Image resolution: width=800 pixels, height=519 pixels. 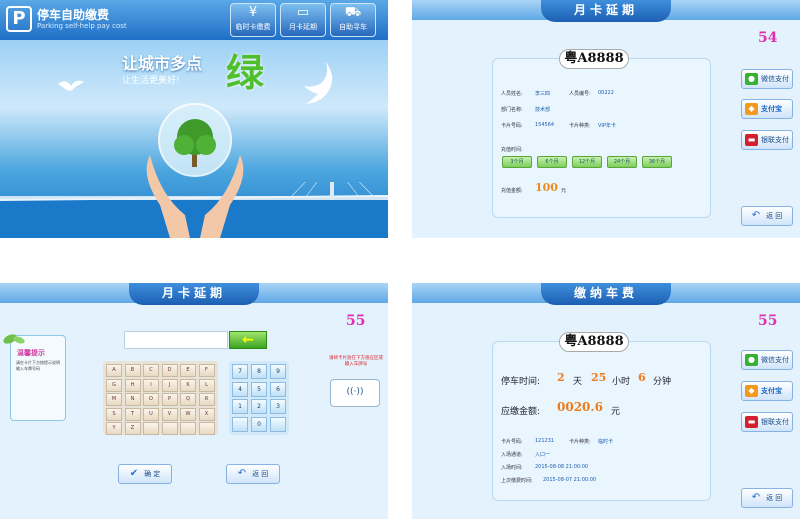 What do you see at coordinates (253, 27) in the screenshot?
I see `temp-card-pay-label: 临时卡缴费` at bounding box center [253, 27].